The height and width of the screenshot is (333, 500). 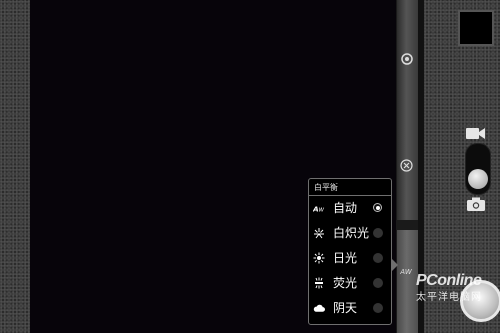 What do you see at coordinates (326, 187) in the screenshot?
I see `white-balance-menu-title: 白平衡` at bounding box center [326, 187].